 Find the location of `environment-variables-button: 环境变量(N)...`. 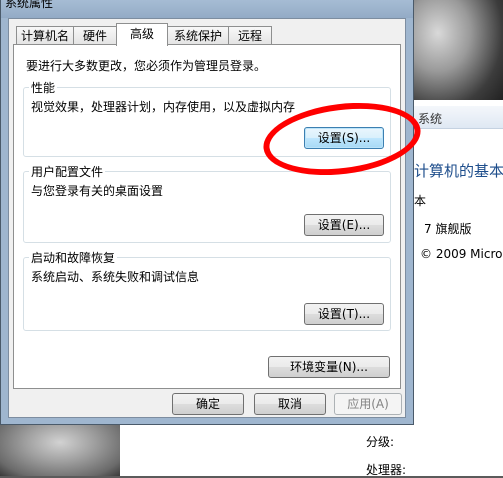

environment-variables-button: 环境变量(N)... is located at coordinates (329, 367).